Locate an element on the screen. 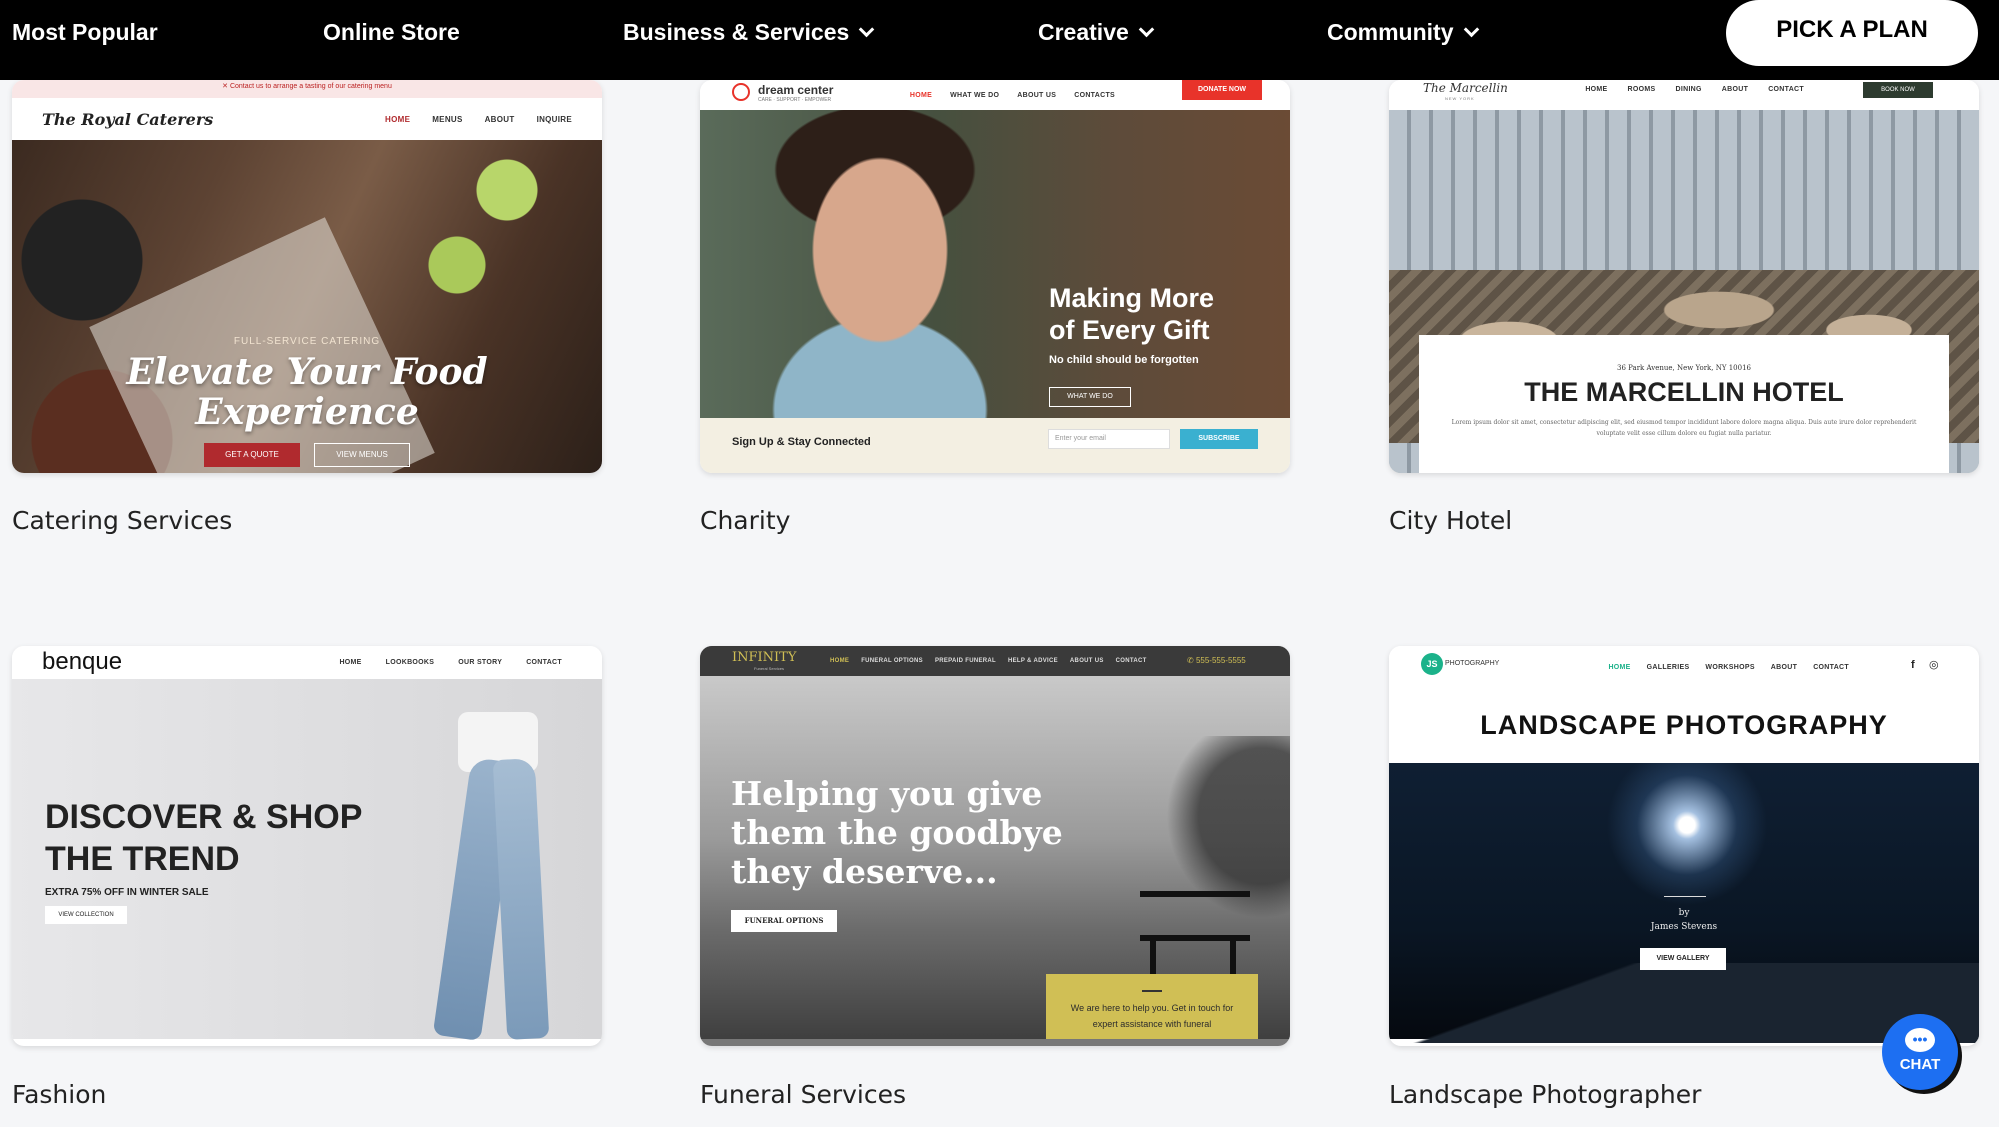 The height and width of the screenshot is (1127, 1999). preview-link: MENUS is located at coordinates (447, 119).